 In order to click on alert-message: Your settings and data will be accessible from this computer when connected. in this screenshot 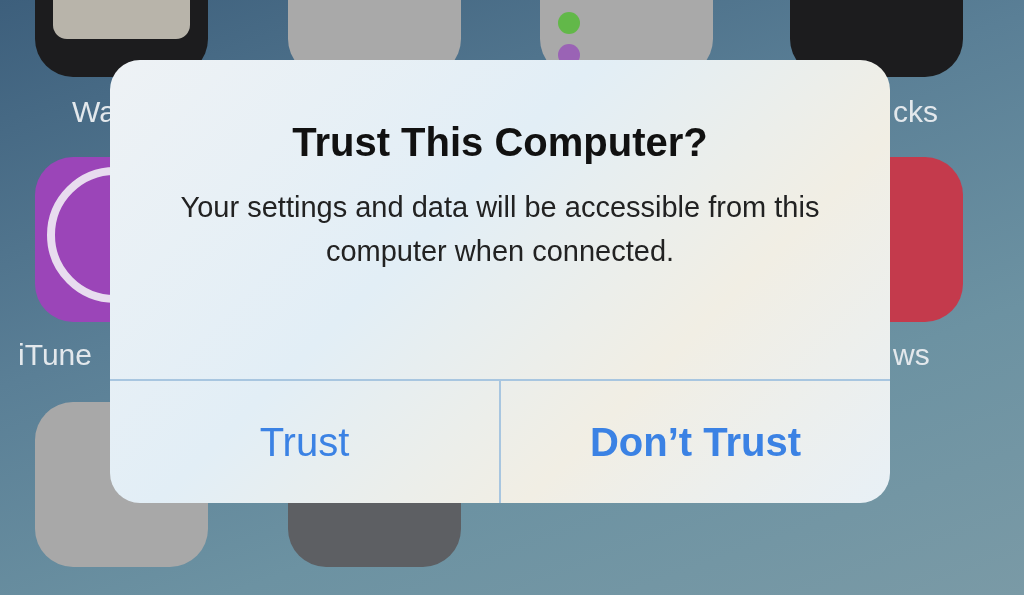, I will do `click(500, 229)`.